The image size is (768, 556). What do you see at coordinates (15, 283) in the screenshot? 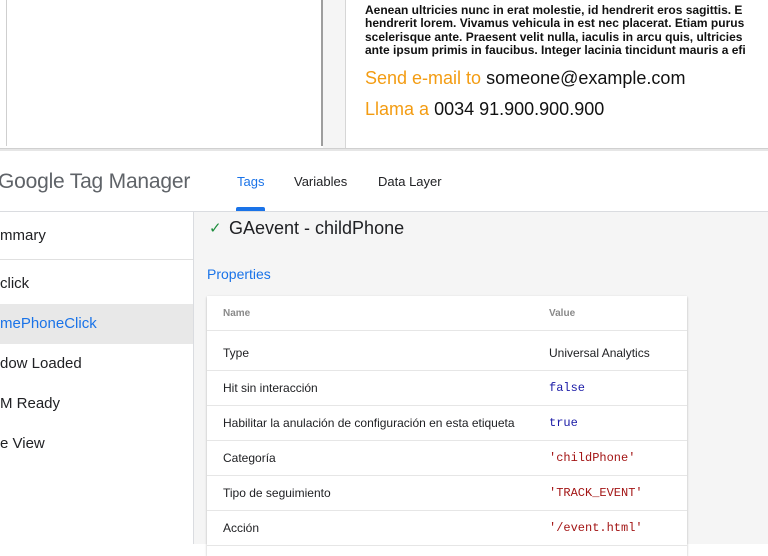
I see `sidebar-item-label: click` at bounding box center [15, 283].